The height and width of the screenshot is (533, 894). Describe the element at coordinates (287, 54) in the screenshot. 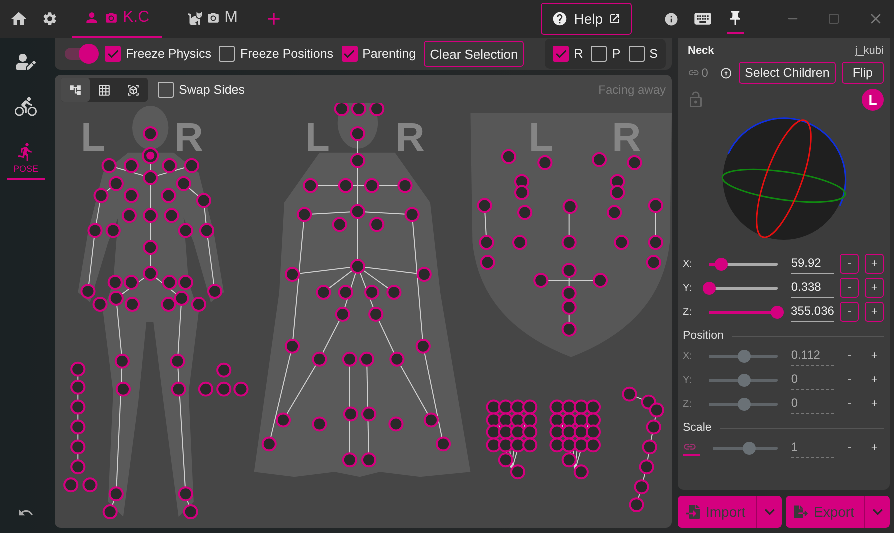

I see `checkbox-label: Freeze Positions` at that location.